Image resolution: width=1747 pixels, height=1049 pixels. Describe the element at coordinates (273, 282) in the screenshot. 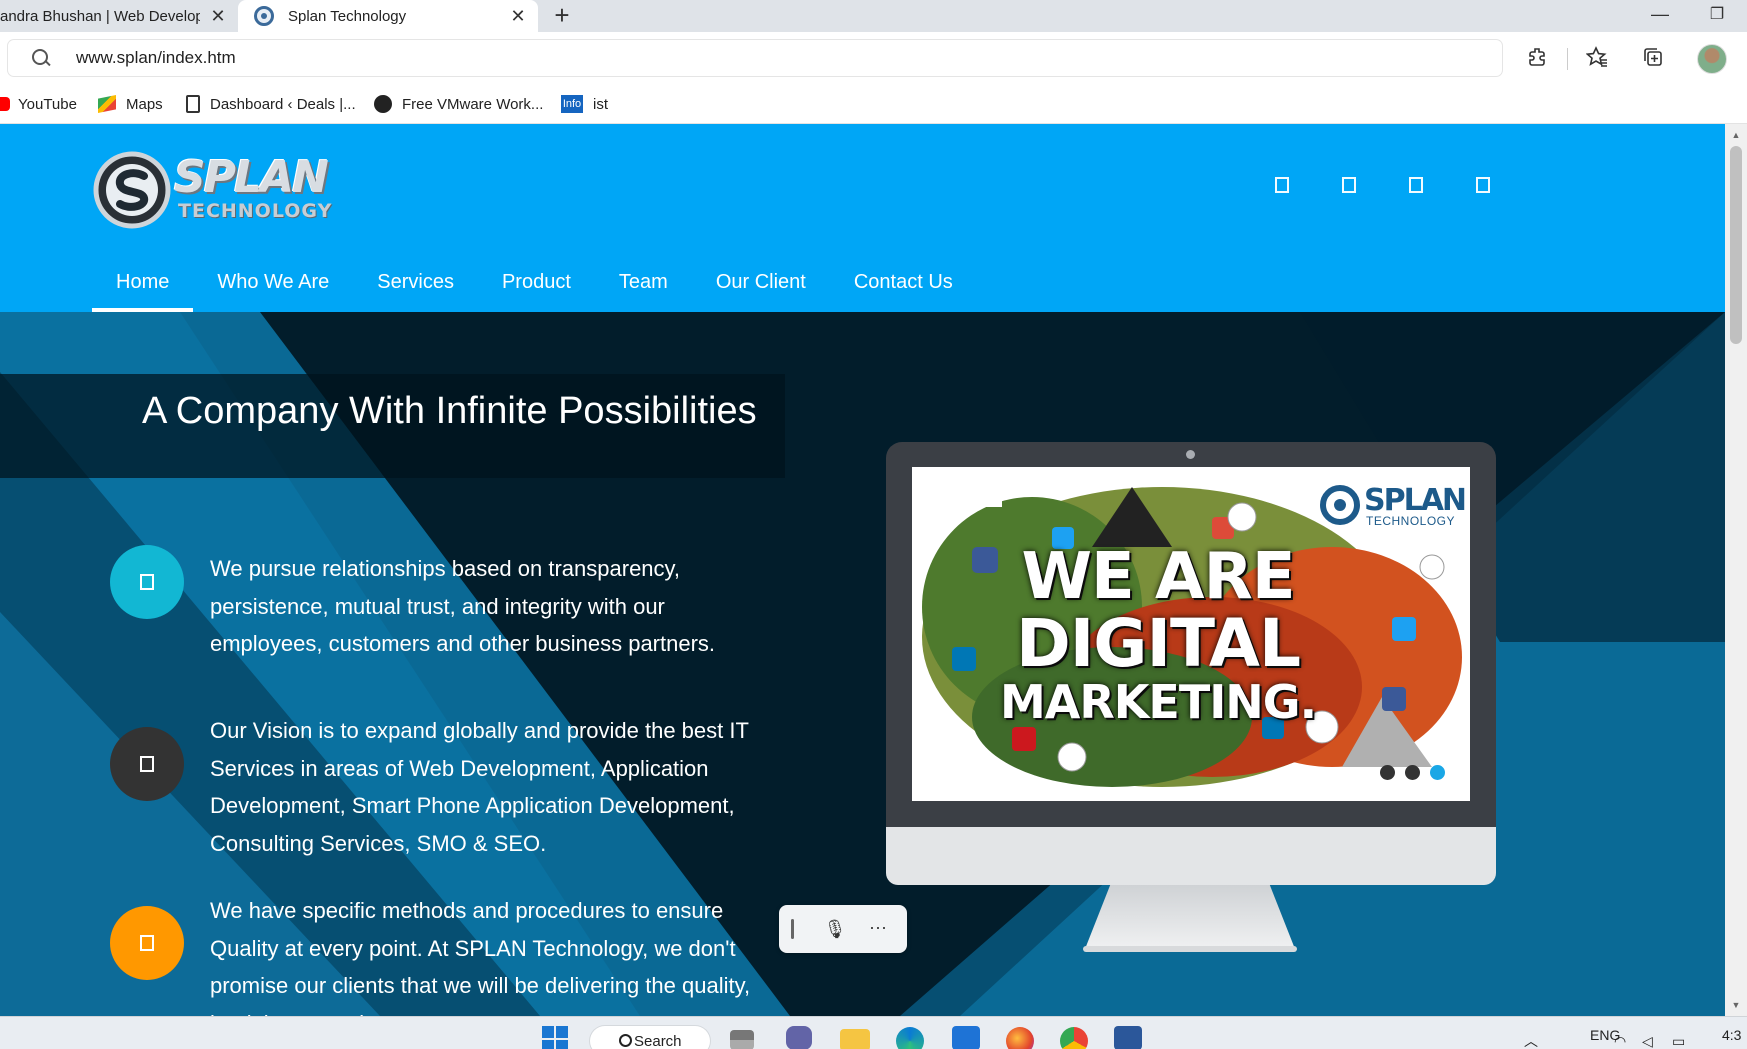

I see `nav-who-we-are: Who We Are` at that location.